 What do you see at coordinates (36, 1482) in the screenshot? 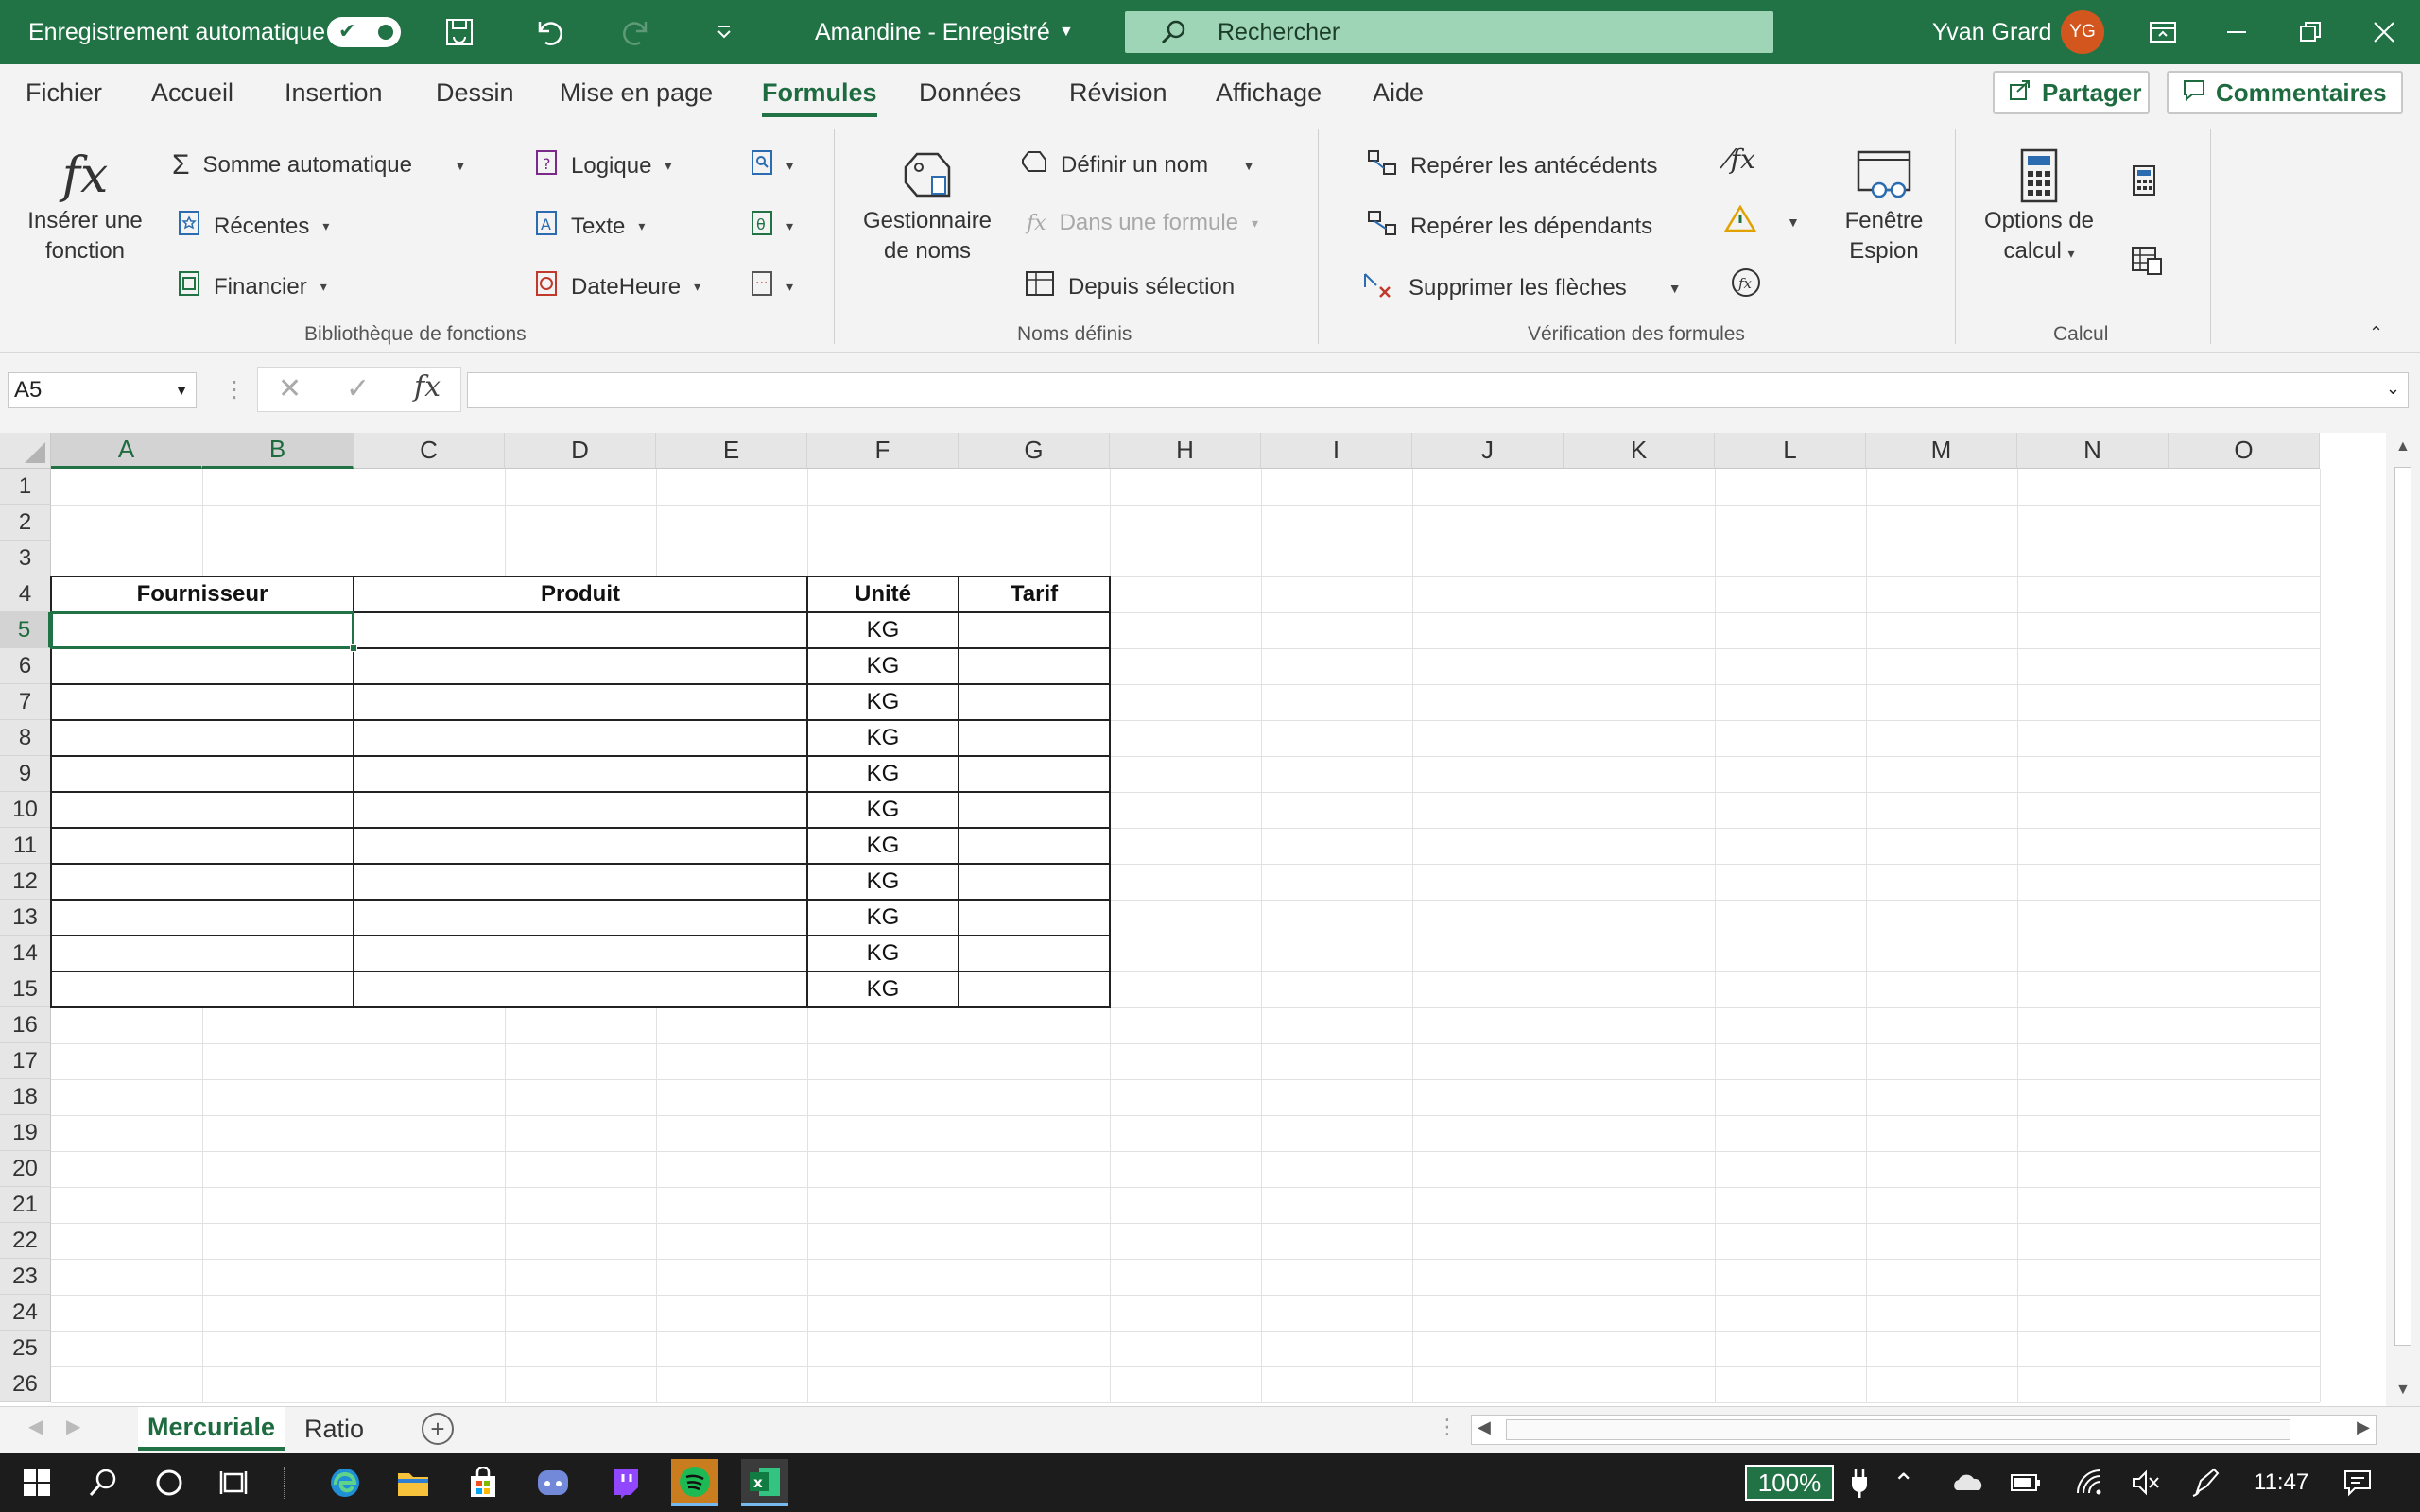
I see `windows-start-icon` at bounding box center [36, 1482].